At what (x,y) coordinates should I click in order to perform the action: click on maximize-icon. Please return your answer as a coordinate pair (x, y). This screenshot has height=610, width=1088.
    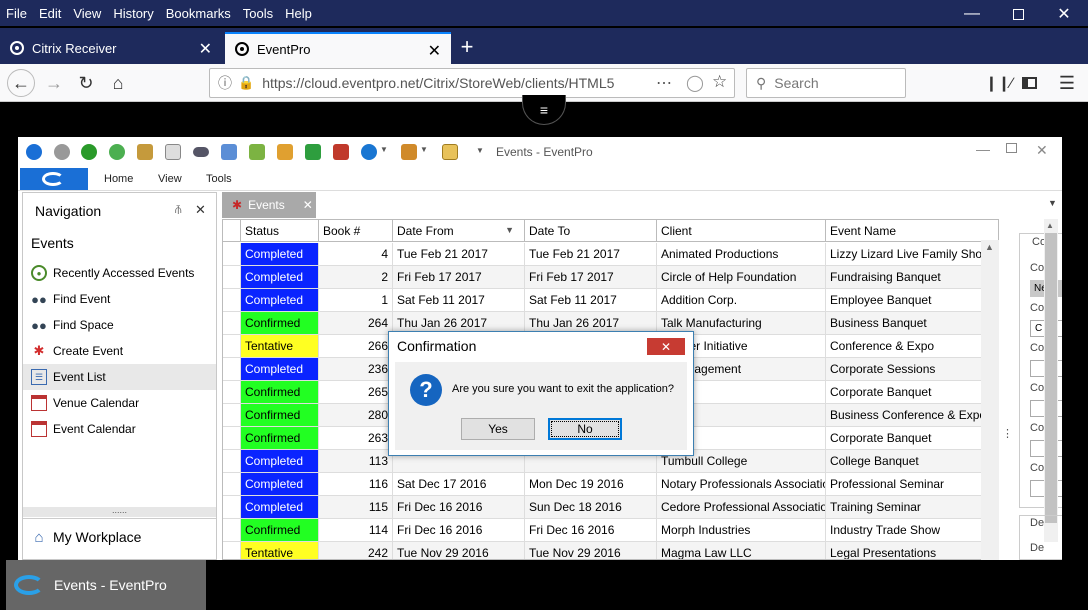
    Looking at the image, I should click on (1018, 14).